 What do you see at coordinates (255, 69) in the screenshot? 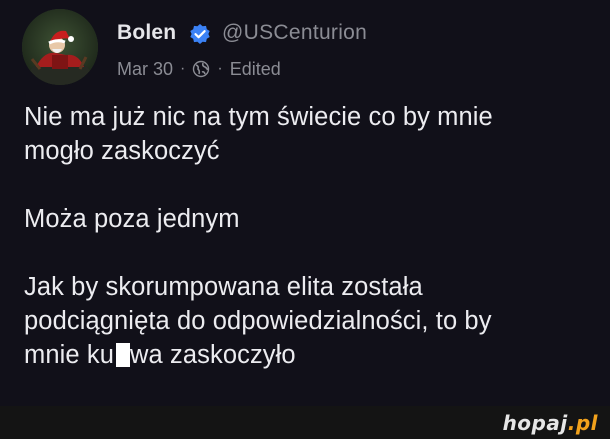
I see `edited-label: Edited` at bounding box center [255, 69].